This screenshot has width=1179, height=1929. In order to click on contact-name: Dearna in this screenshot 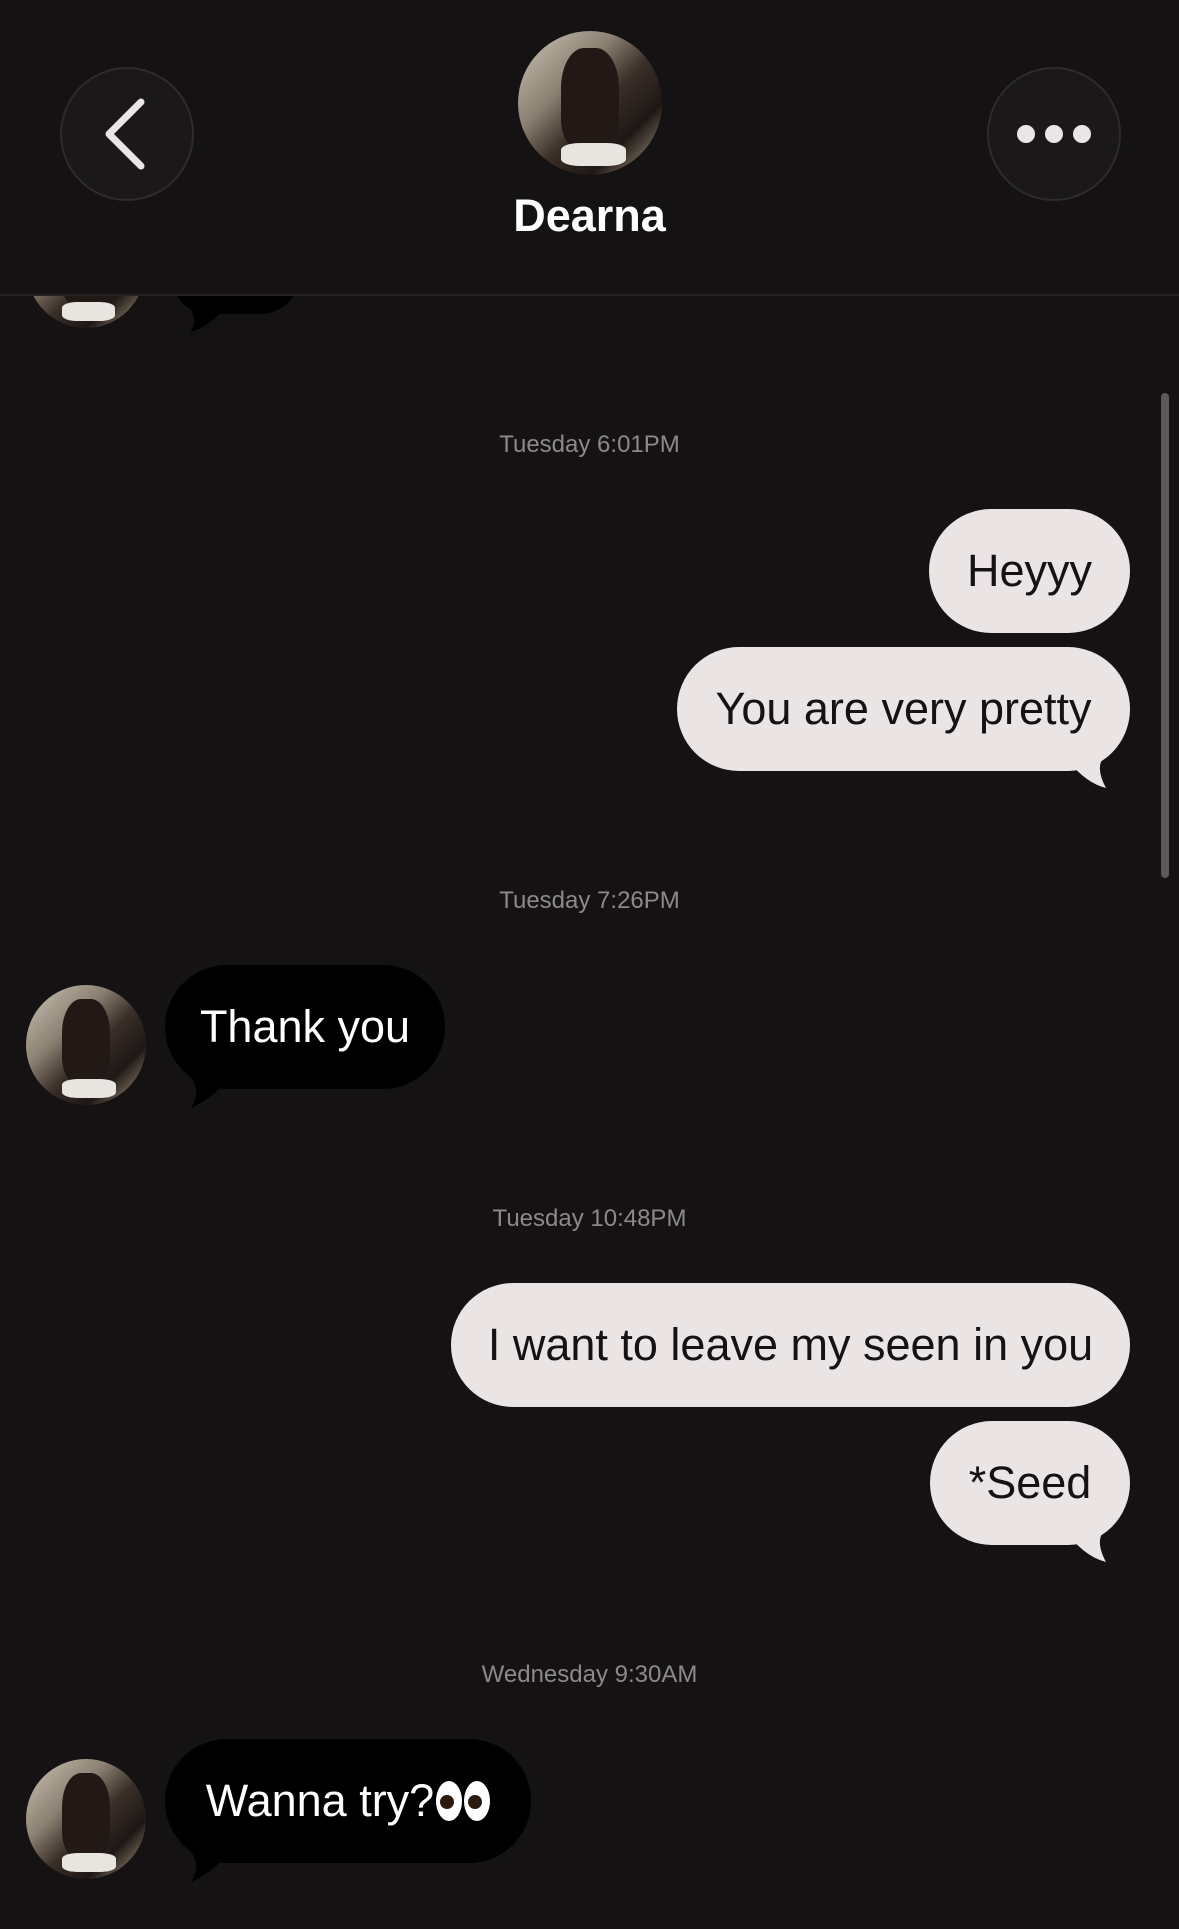, I will do `click(589, 216)`.